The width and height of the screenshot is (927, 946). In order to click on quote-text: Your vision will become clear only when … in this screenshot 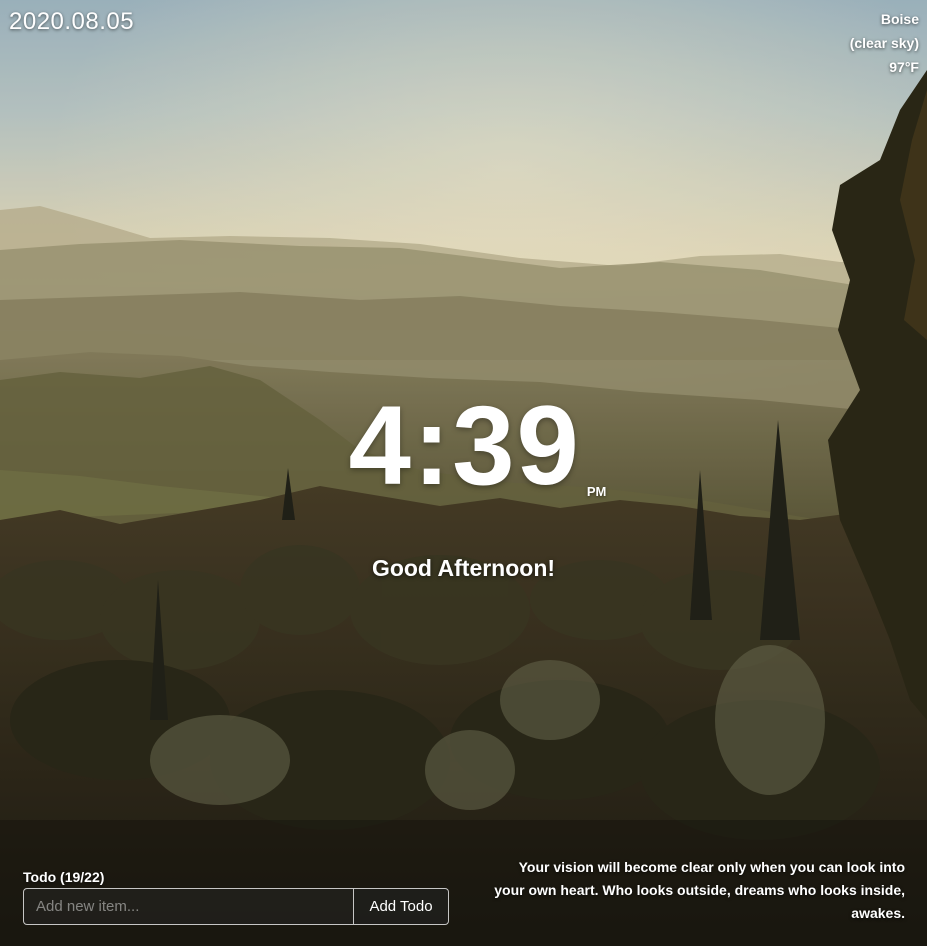, I will do `click(699, 890)`.